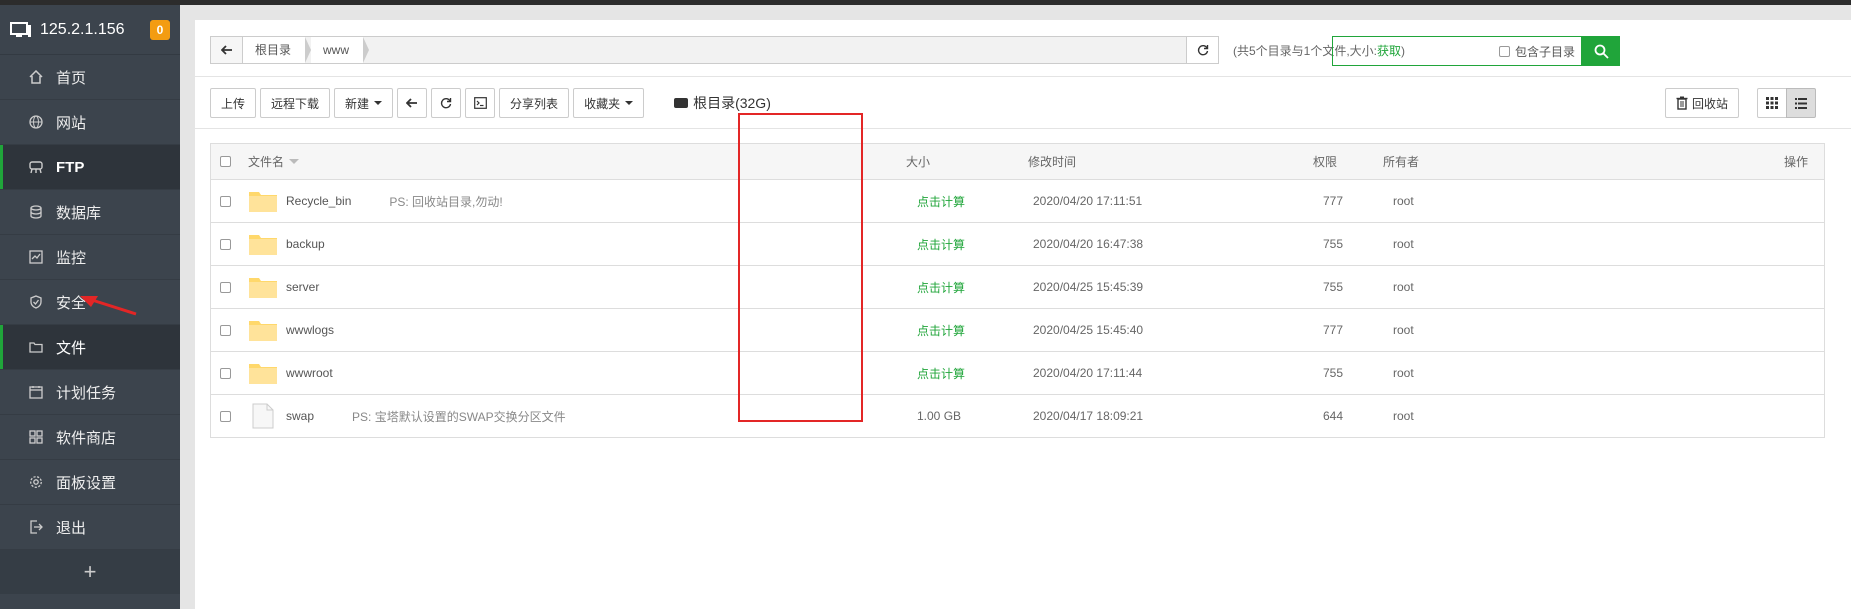  What do you see at coordinates (925, 2) in the screenshot?
I see `top-strip` at bounding box center [925, 2].